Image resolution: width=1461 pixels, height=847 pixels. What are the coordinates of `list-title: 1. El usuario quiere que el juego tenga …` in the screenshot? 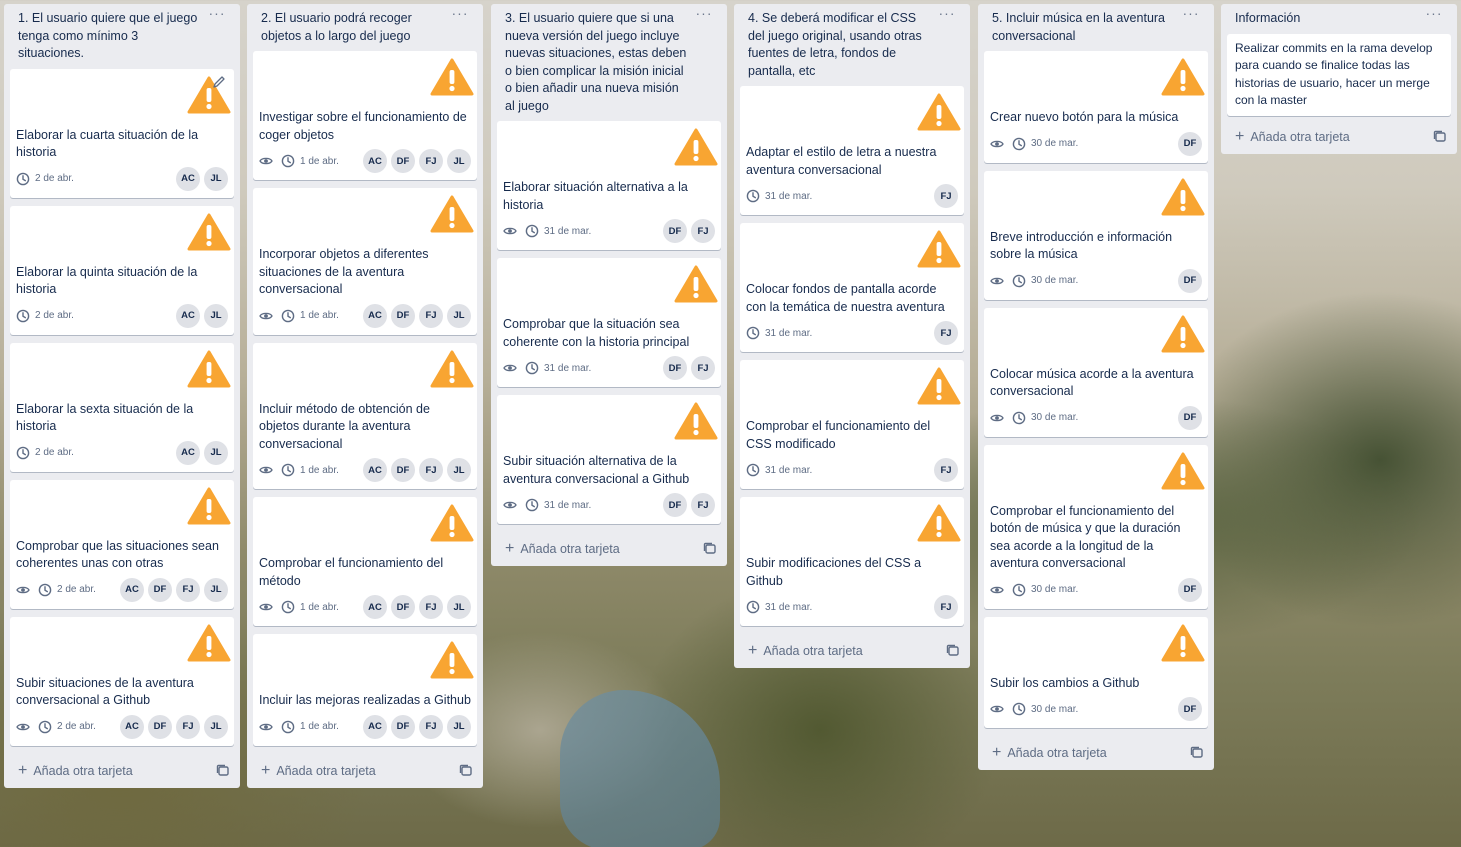 It's located at (107, 35).